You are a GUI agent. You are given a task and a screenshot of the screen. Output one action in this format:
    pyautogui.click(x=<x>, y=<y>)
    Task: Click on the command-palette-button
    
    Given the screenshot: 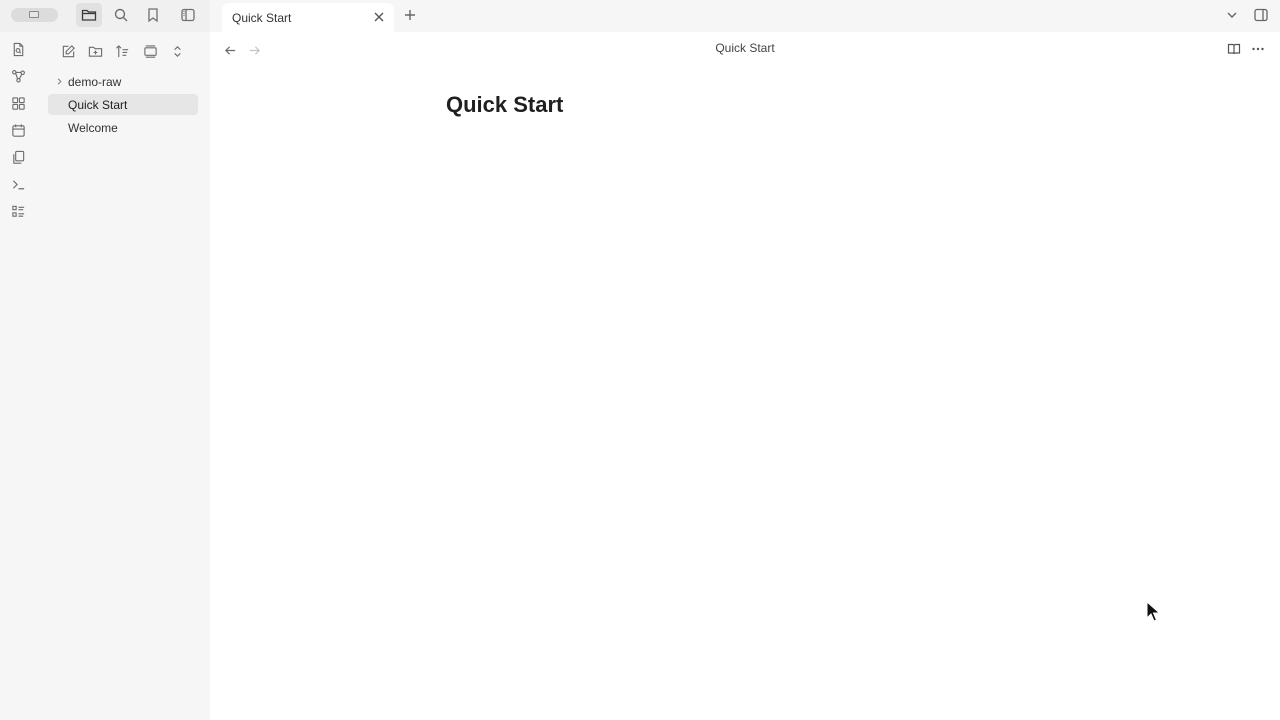 What is the action you would take?
    pyautogui.click(x=18, y=184)
    